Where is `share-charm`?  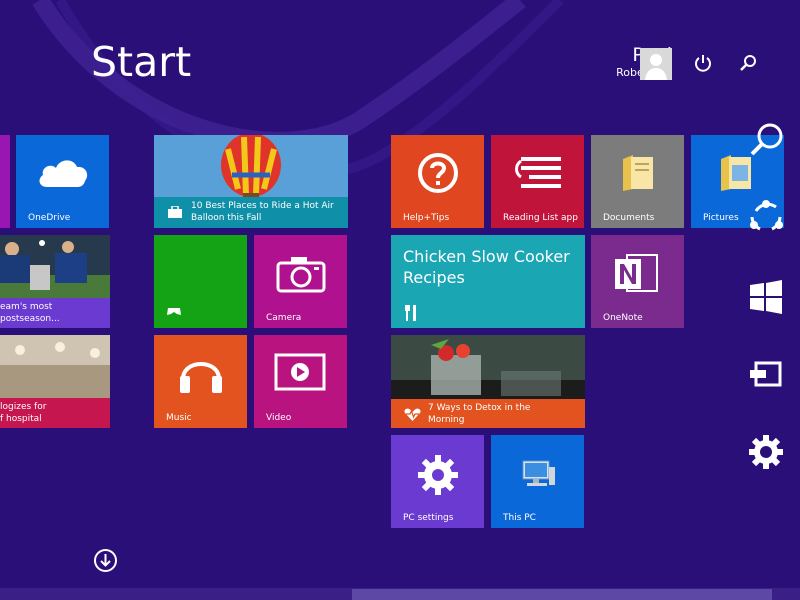
share-charm is located at coordinates (766, 217).